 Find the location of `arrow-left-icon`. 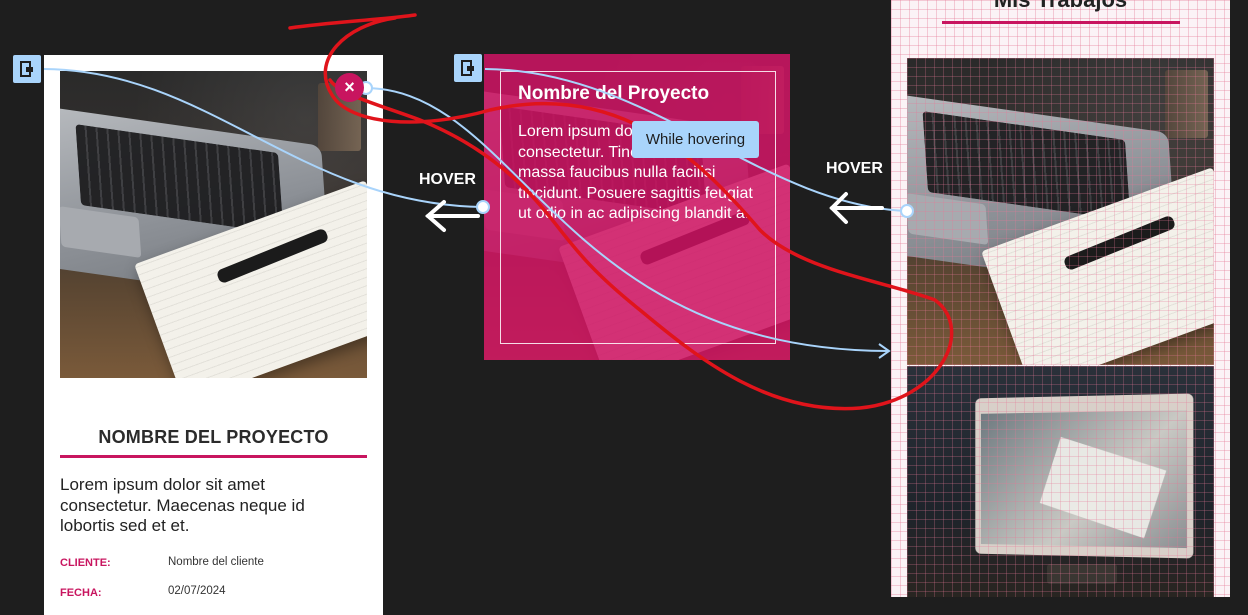

arrow-left-icon is located at coordinates (856, 208).